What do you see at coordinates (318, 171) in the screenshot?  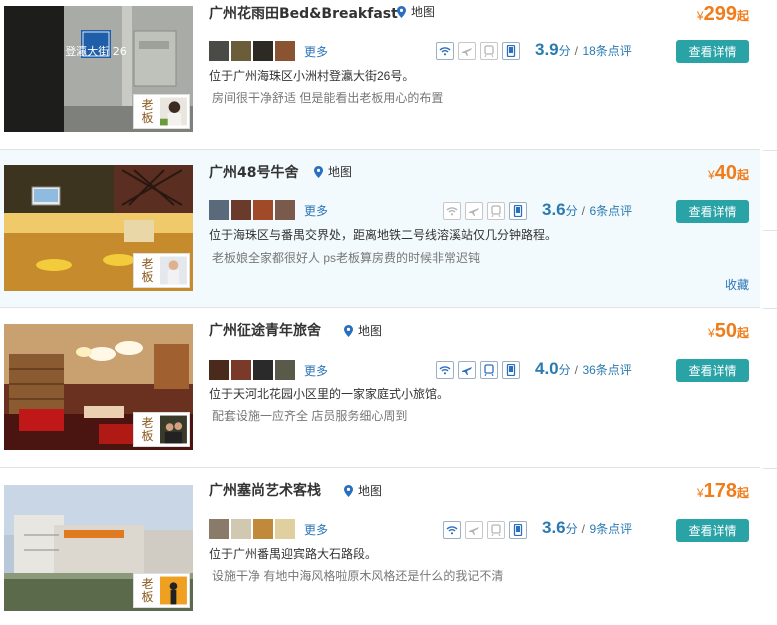 I see `map-pin-icon` at bounding box center [318, 171].